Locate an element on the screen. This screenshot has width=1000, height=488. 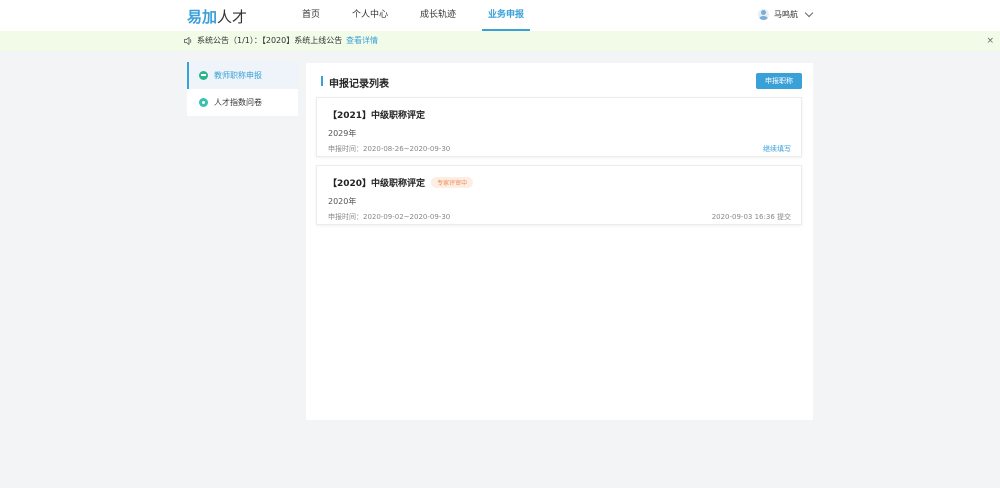
user-name: 马鸣航 is located at coordinates (786, 14).